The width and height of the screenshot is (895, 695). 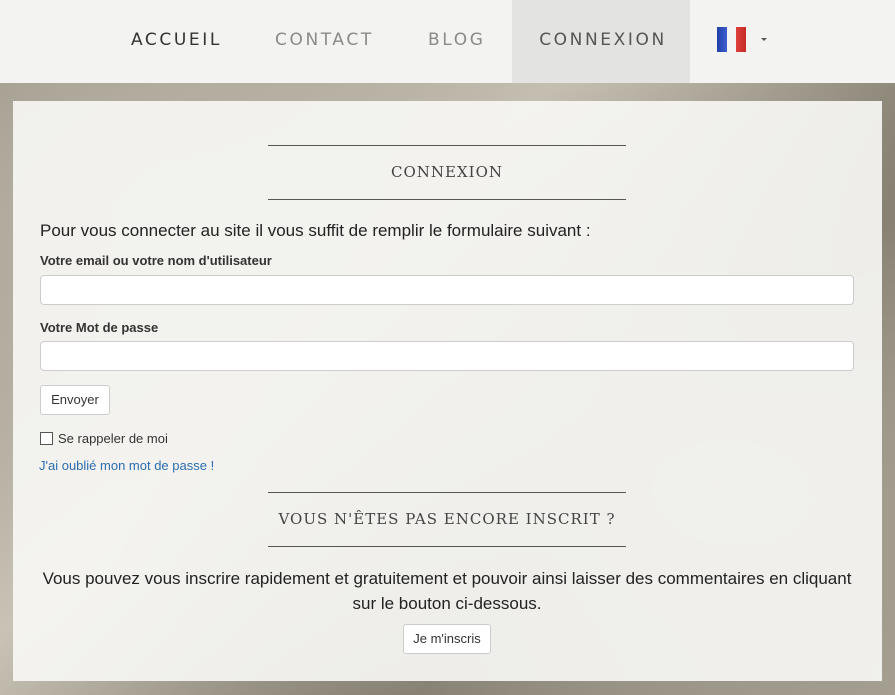 What do you see at coordinates (447, 639) in the screenshot?
I see `signup-button: Je m'inscris` at bounding box center [447, 639].